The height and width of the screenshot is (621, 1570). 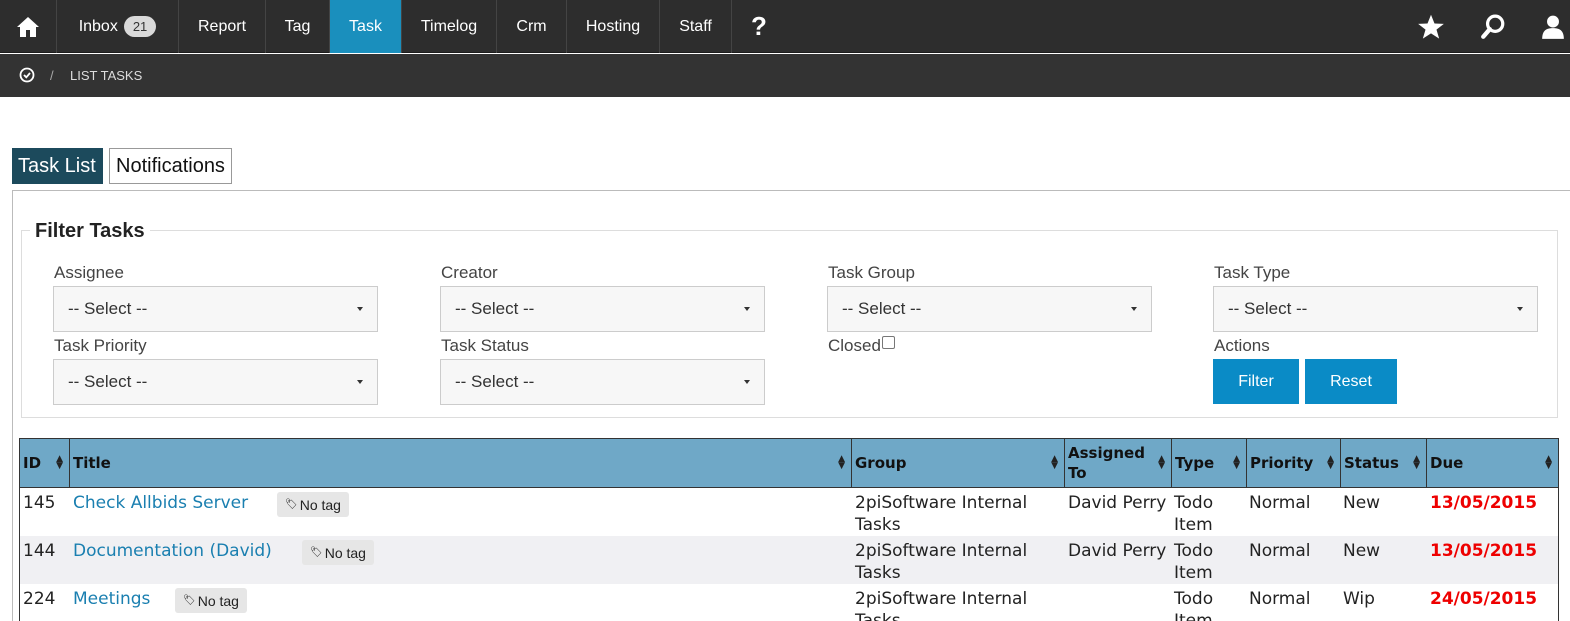 I want to click on task-group-select: -- Select --, so click(x=989, y=309).